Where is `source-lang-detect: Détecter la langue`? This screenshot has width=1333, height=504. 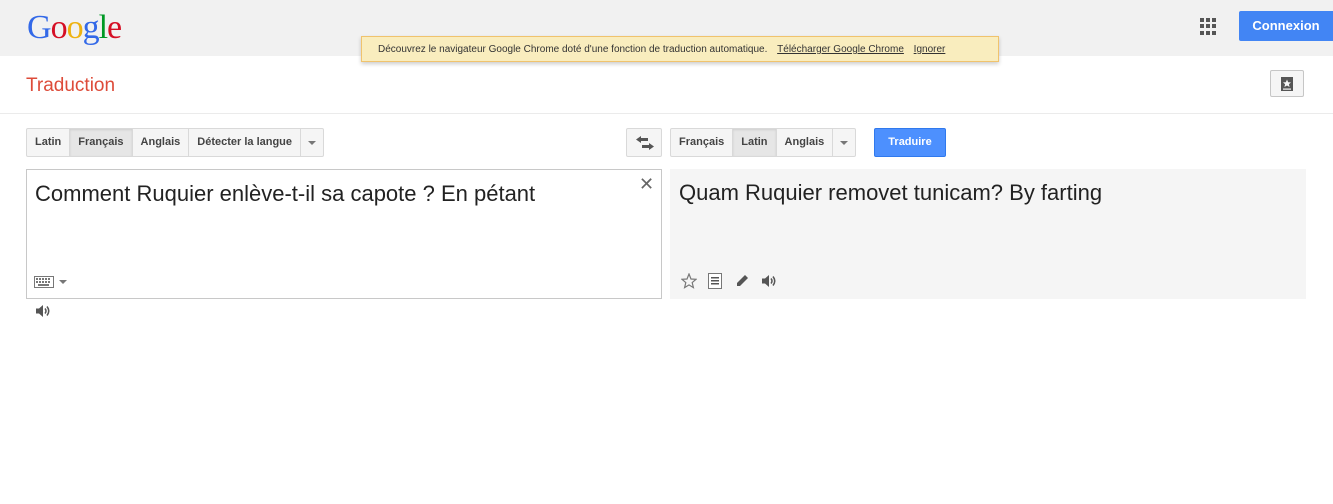 source-lang-detect: Détecter la langue is located at coordinates (245, 142).